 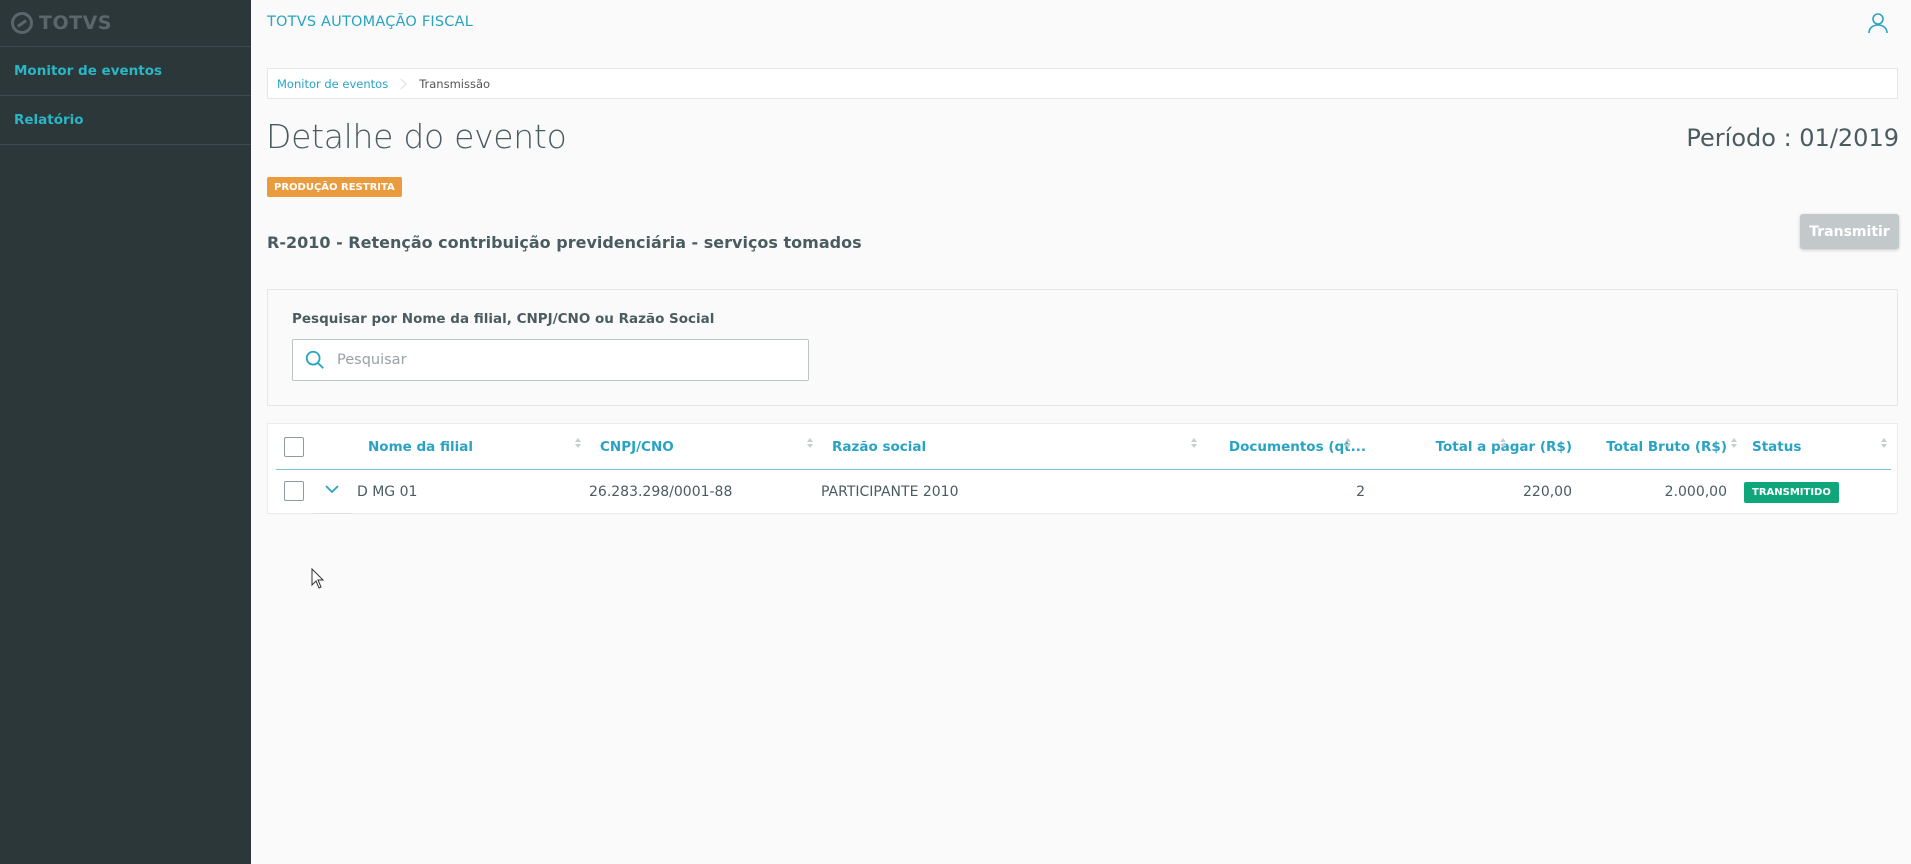 What do you see at coordinates (387, 492) in the screenshot?
I see `cell-nome-filial: D MG 01` at bounding box center [387, 492].